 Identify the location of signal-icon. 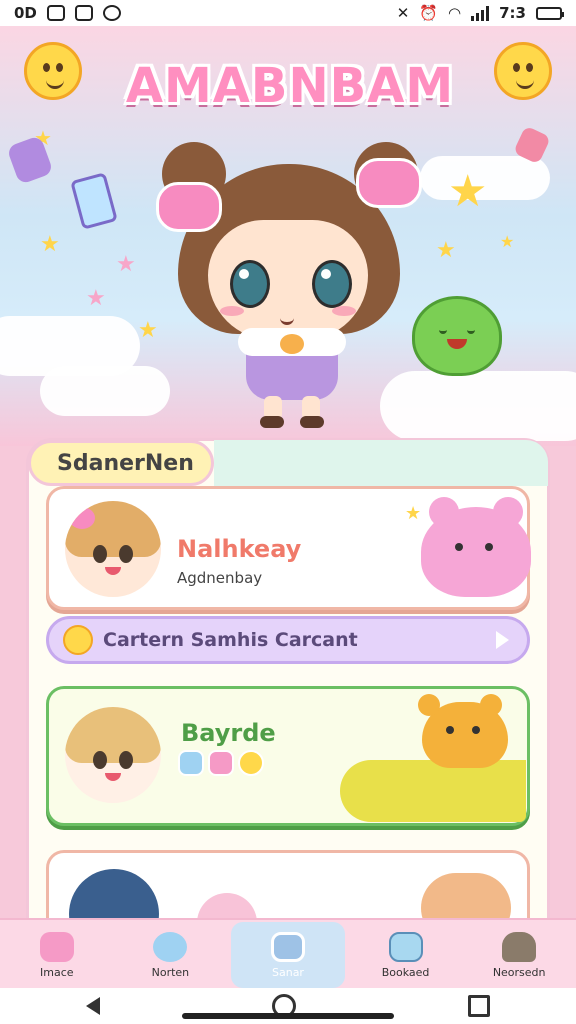
(480, 13).